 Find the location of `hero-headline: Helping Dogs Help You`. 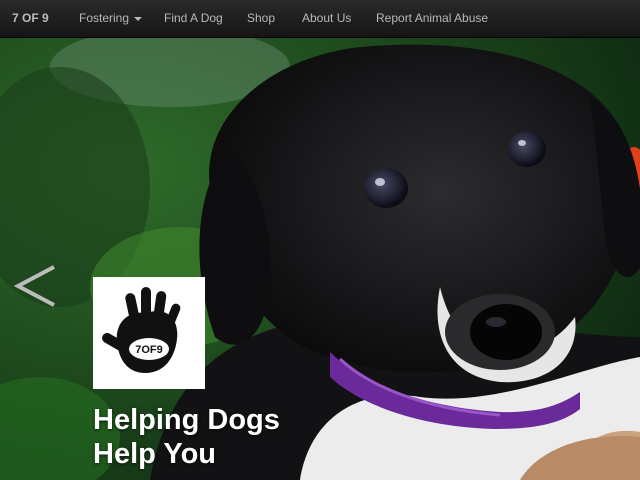

hero-headline: Helping Dogs Help You is located at coordinates (186, 437).